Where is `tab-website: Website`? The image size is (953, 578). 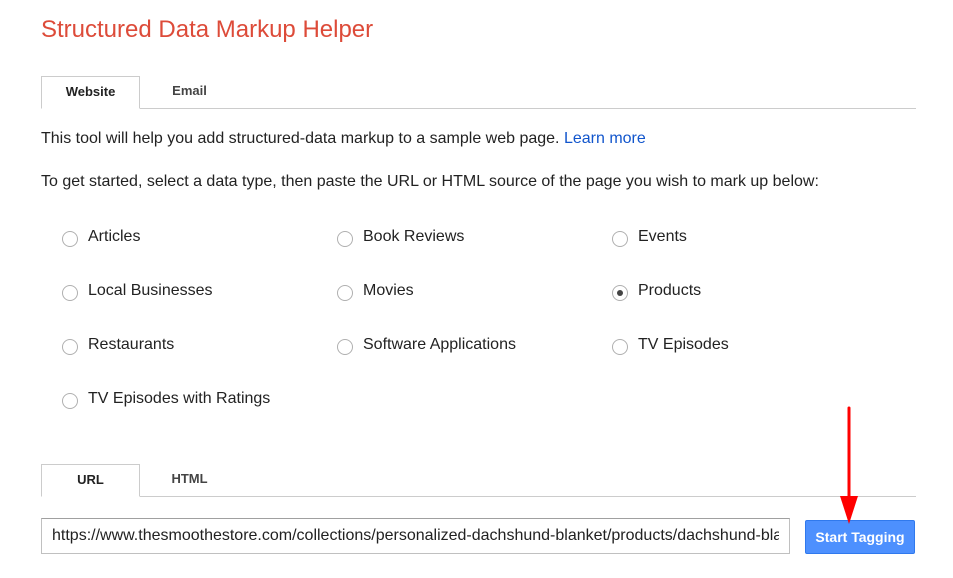
tab-website: Website is located at coordinates (90, 92).